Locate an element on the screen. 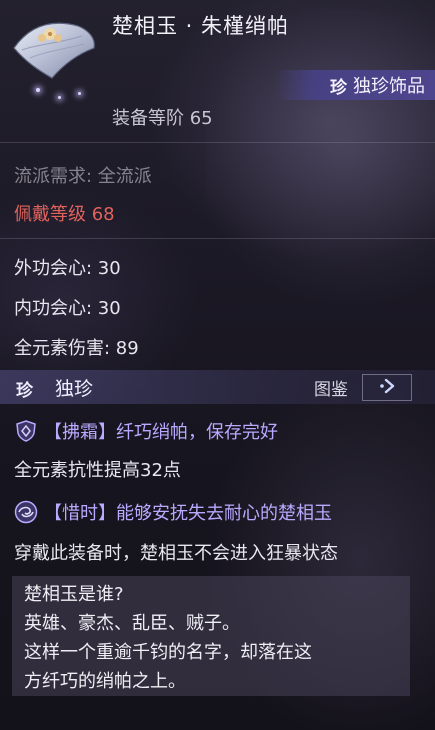 The image size is (435, 730). skill-1-desc: 全元素抗性提高32点 is located at coordinates (97, 470).